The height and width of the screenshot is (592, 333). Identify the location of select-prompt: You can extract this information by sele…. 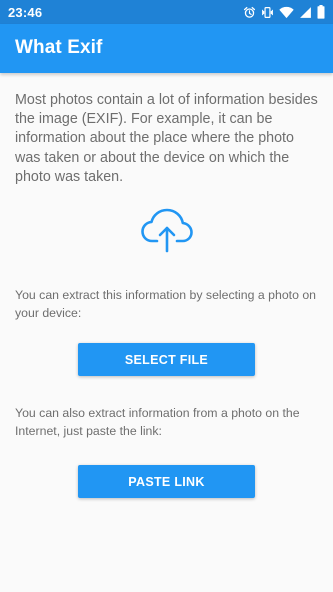
(166, 304).